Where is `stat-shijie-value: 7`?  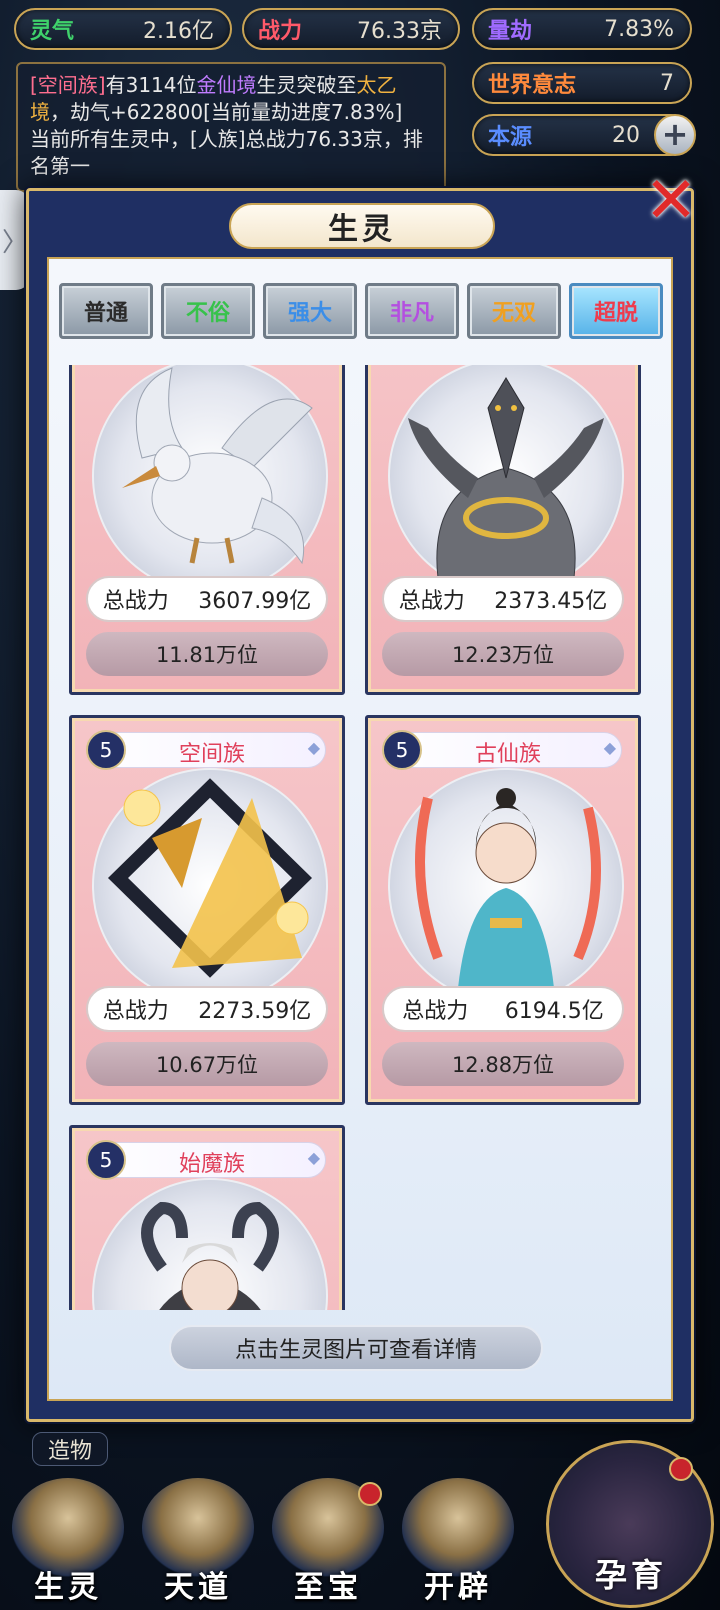
stat-shijie-value: 7 is located at coordinates (667, 83).